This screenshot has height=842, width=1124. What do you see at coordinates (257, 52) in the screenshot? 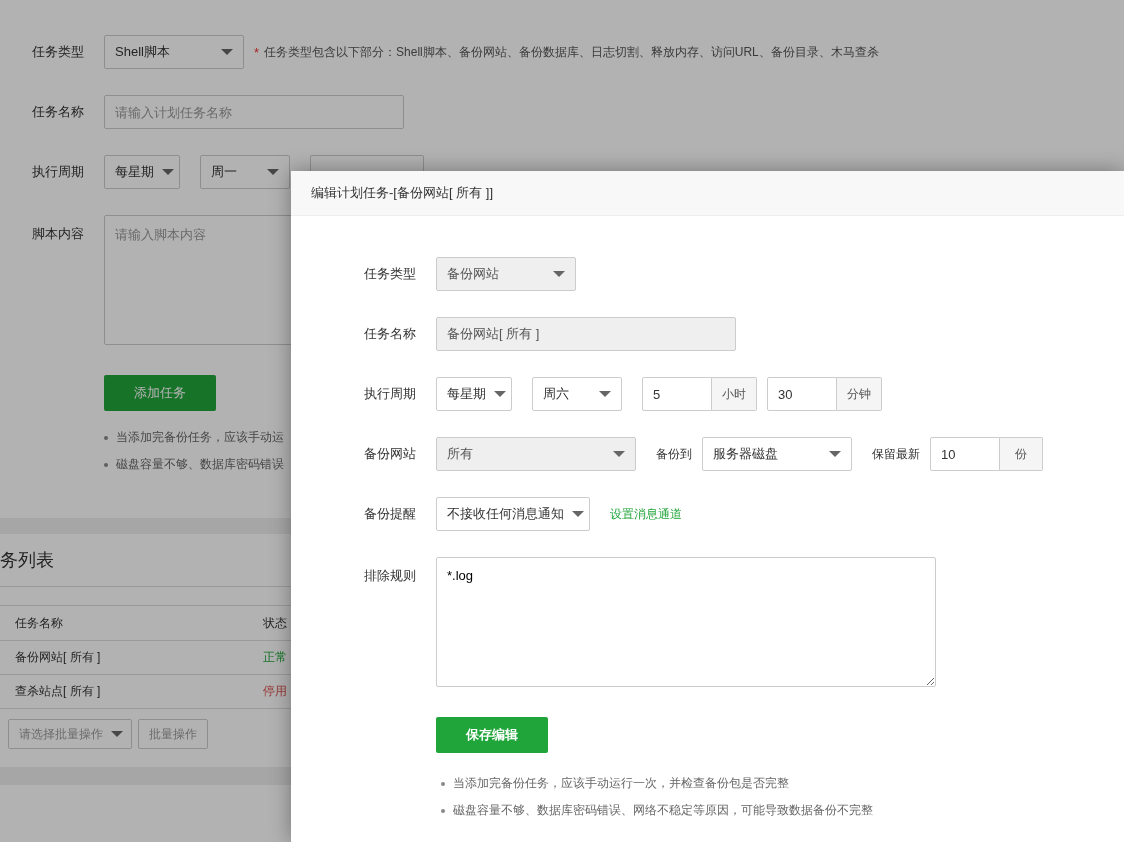
I see `required-mark: *` at bounding box center [257, 52].